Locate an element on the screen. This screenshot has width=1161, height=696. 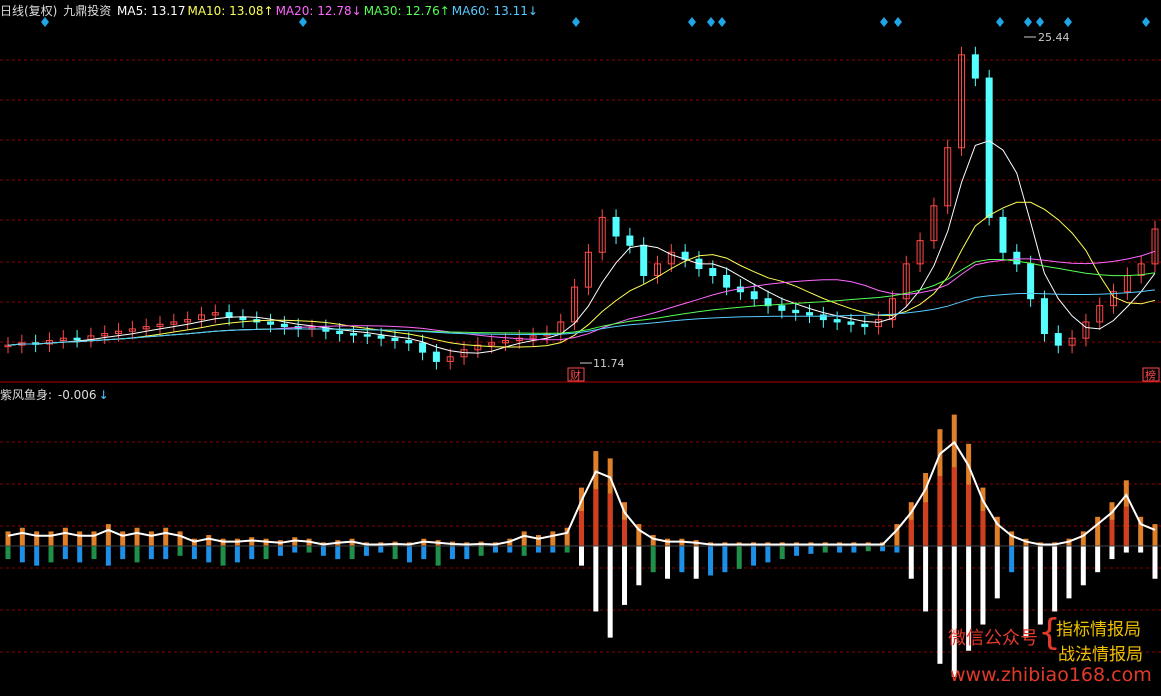
watermark-wechat: 微信公众号 is located at coordinates (993, 638).